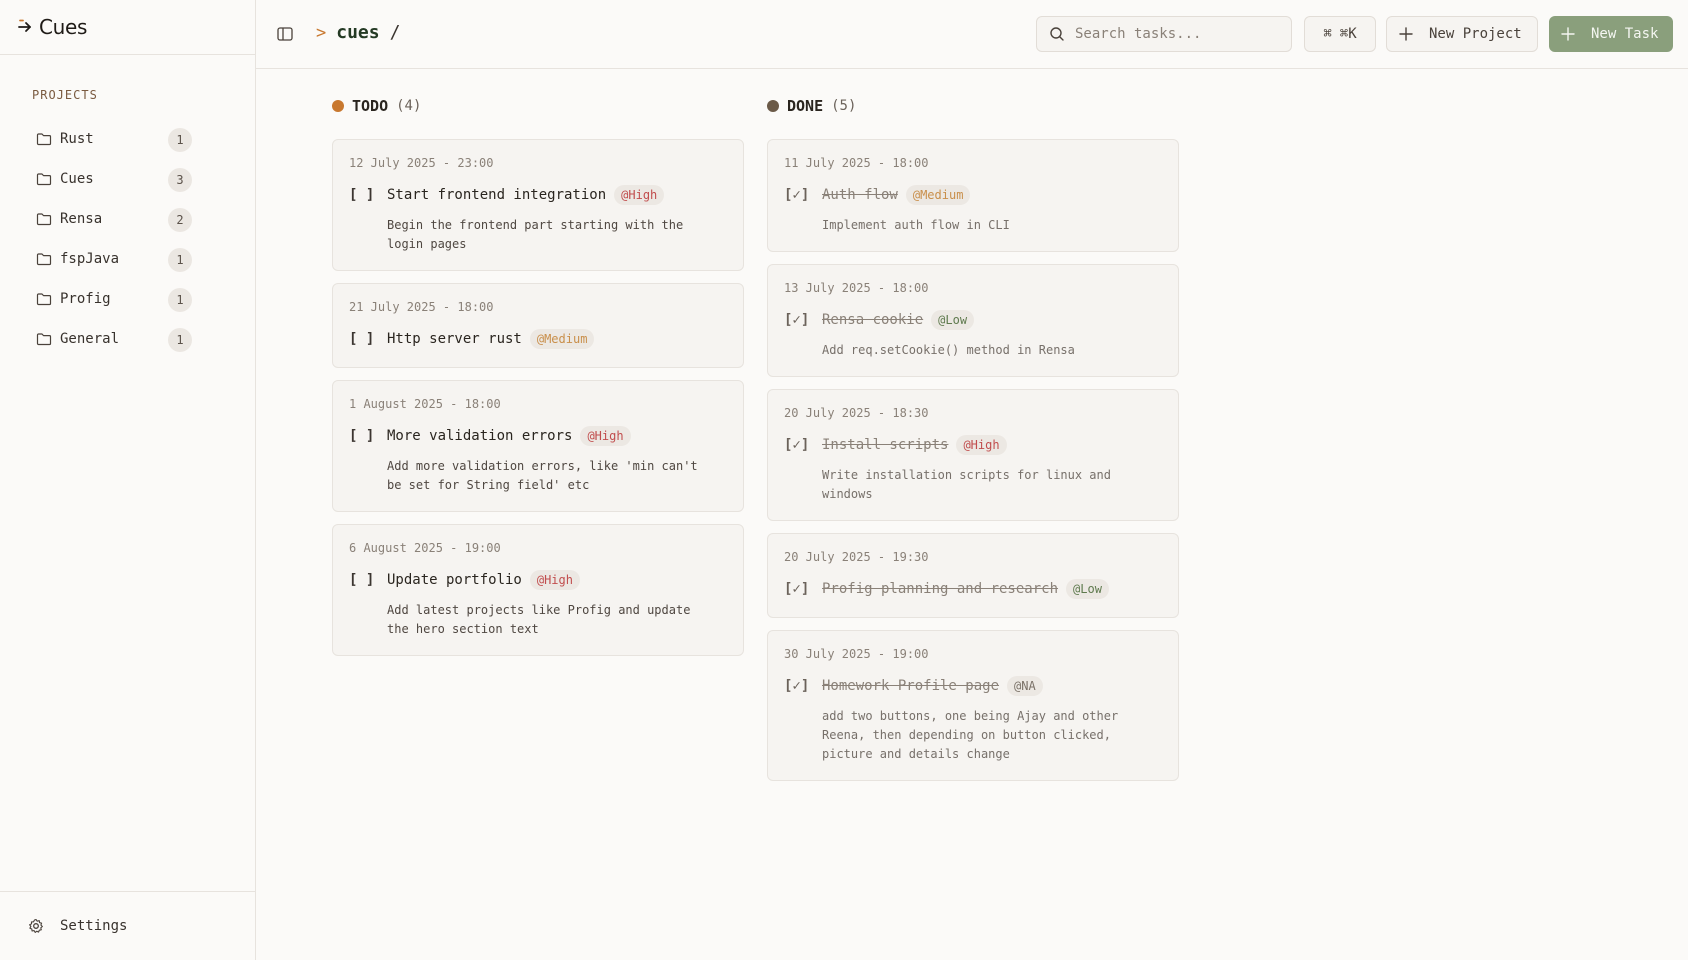 This screenshot has height=960, width=1688. What do you see at coordinates (180, 180) in the screenshot?
I see `project-task-count: 3` at bounding box center [180, 180].